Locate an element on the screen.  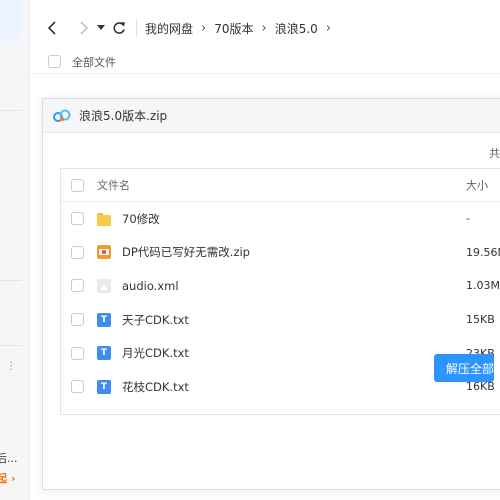
breadcrumb-current-folder: 浪浪5.0 is located at coordinates (296, 28).